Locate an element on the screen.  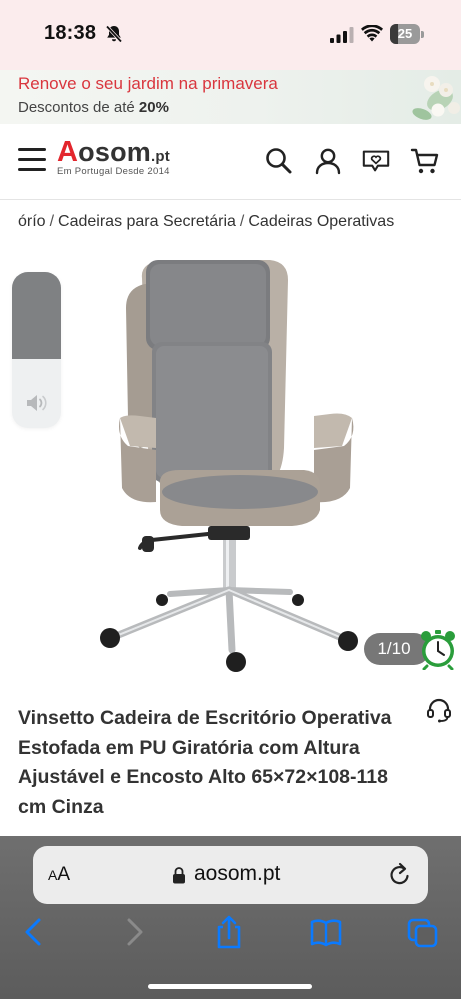
back-icon is located at coordinates (34, 932).